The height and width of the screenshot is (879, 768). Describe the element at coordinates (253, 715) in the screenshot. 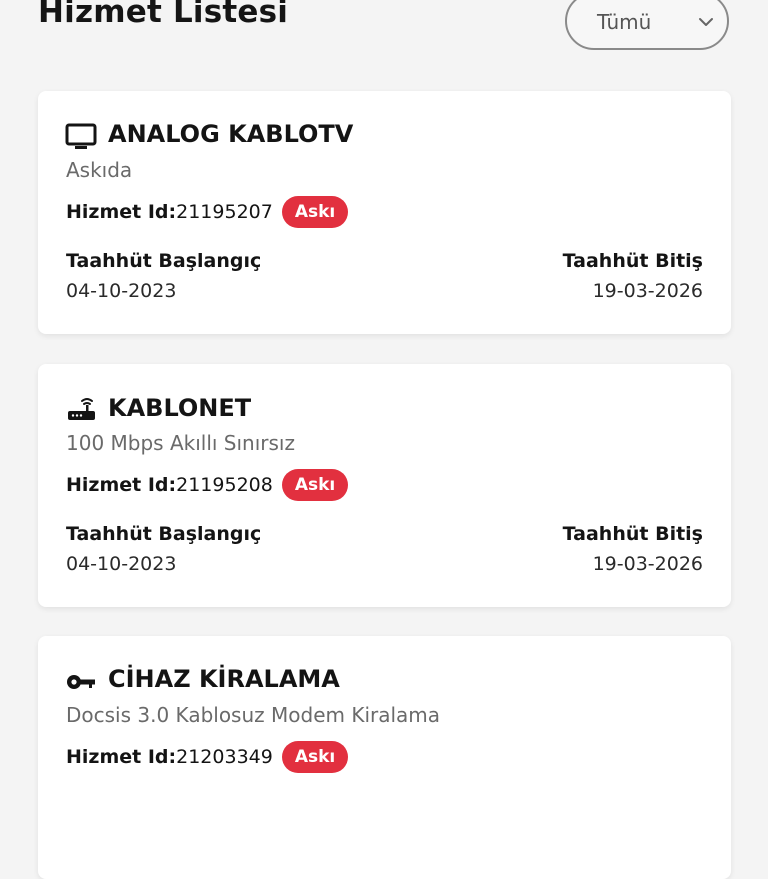

I see `service-subtitle: Docsis 3.0 Kablosuz Modem Kiralama` at that location.